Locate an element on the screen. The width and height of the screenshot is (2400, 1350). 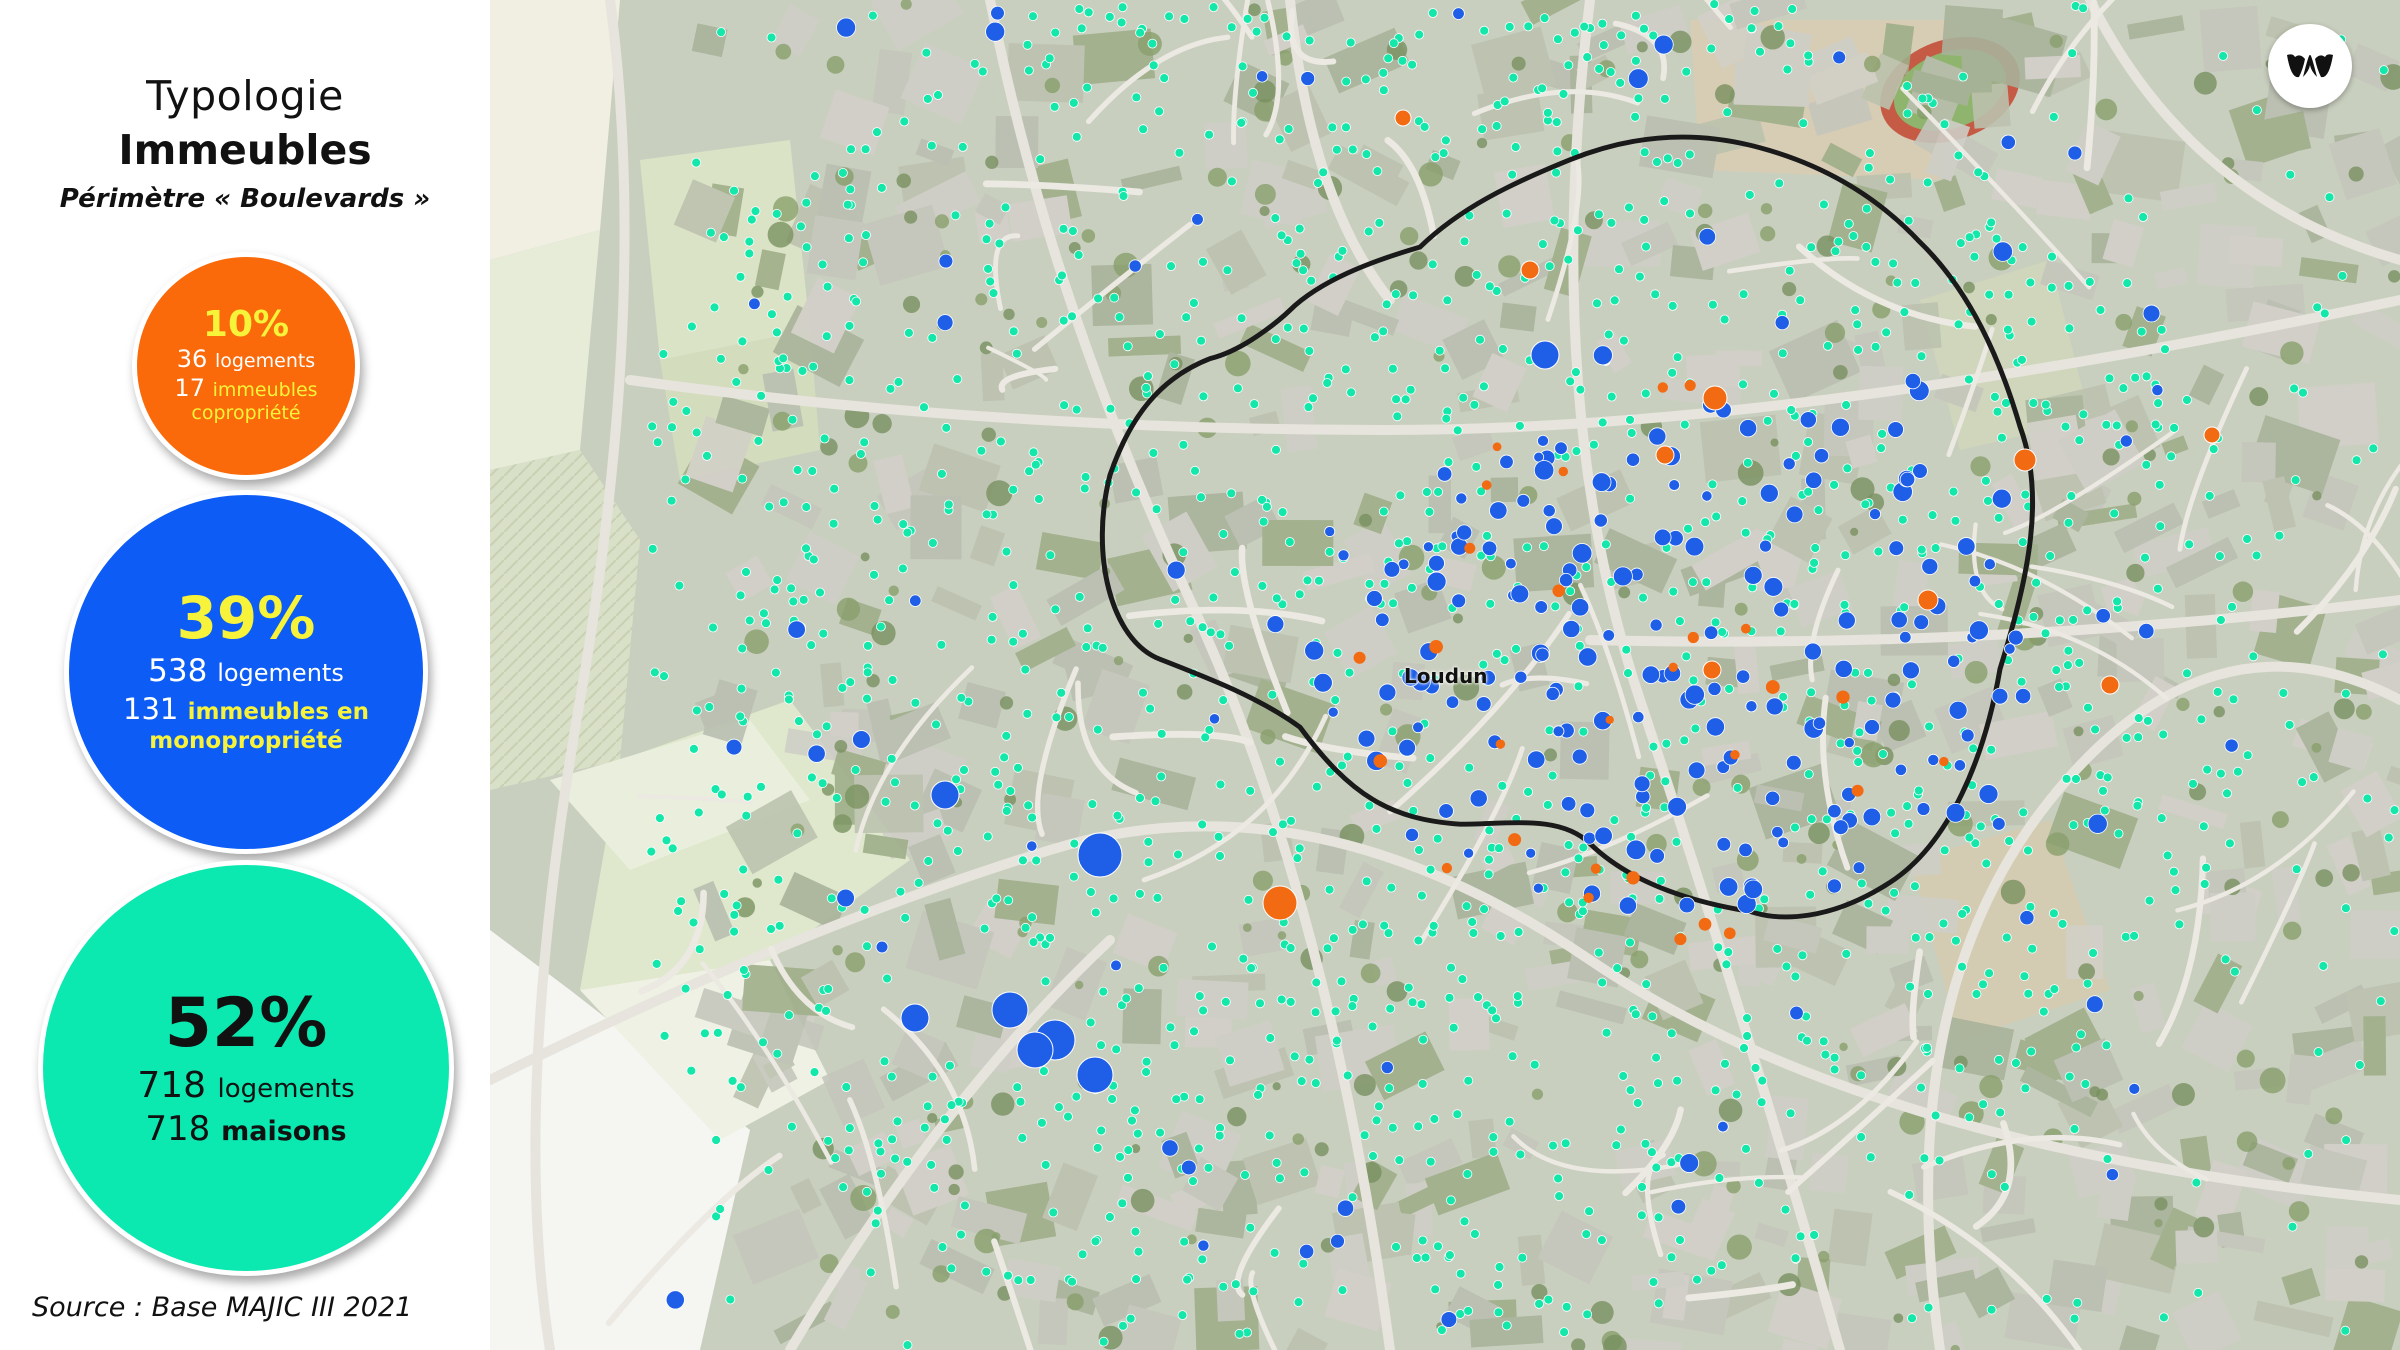
brand-logo is located at coordinates (2310, 66).